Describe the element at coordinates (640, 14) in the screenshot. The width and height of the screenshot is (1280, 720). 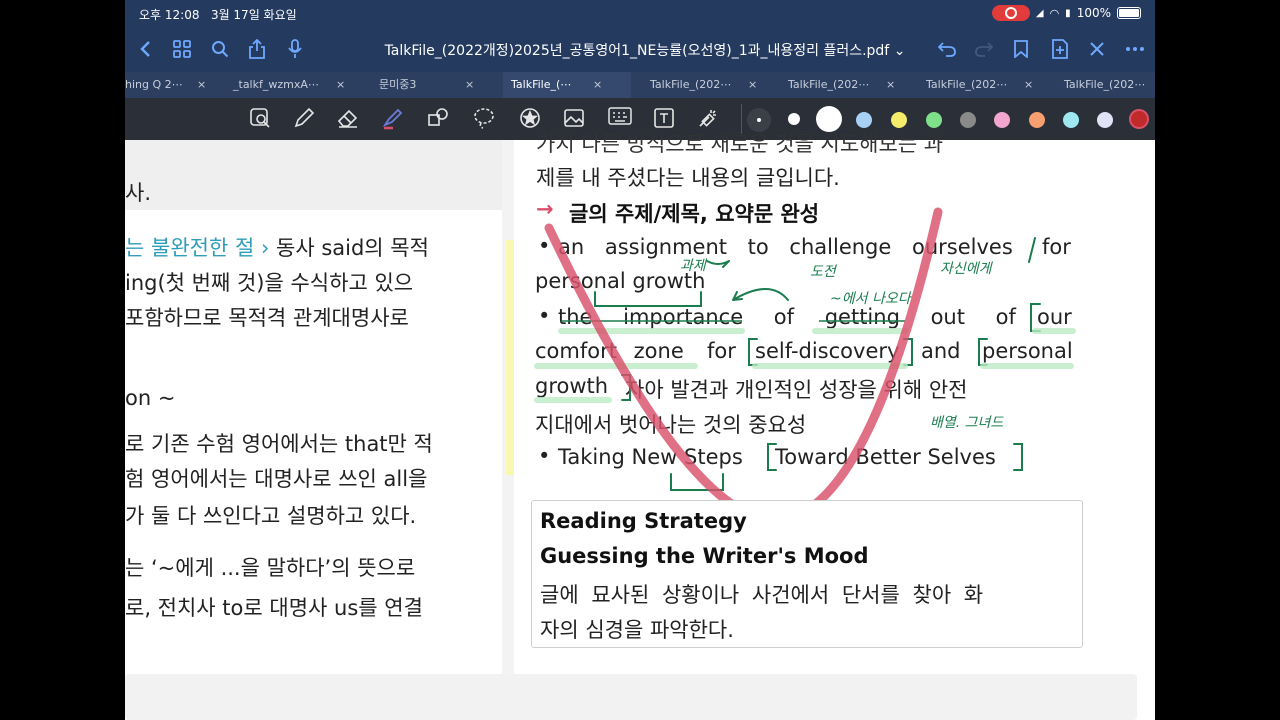
I see `status-bar: 오후 12:08 3월 17일 화요일 ◢ ◠ ▮ 100%` at that location.